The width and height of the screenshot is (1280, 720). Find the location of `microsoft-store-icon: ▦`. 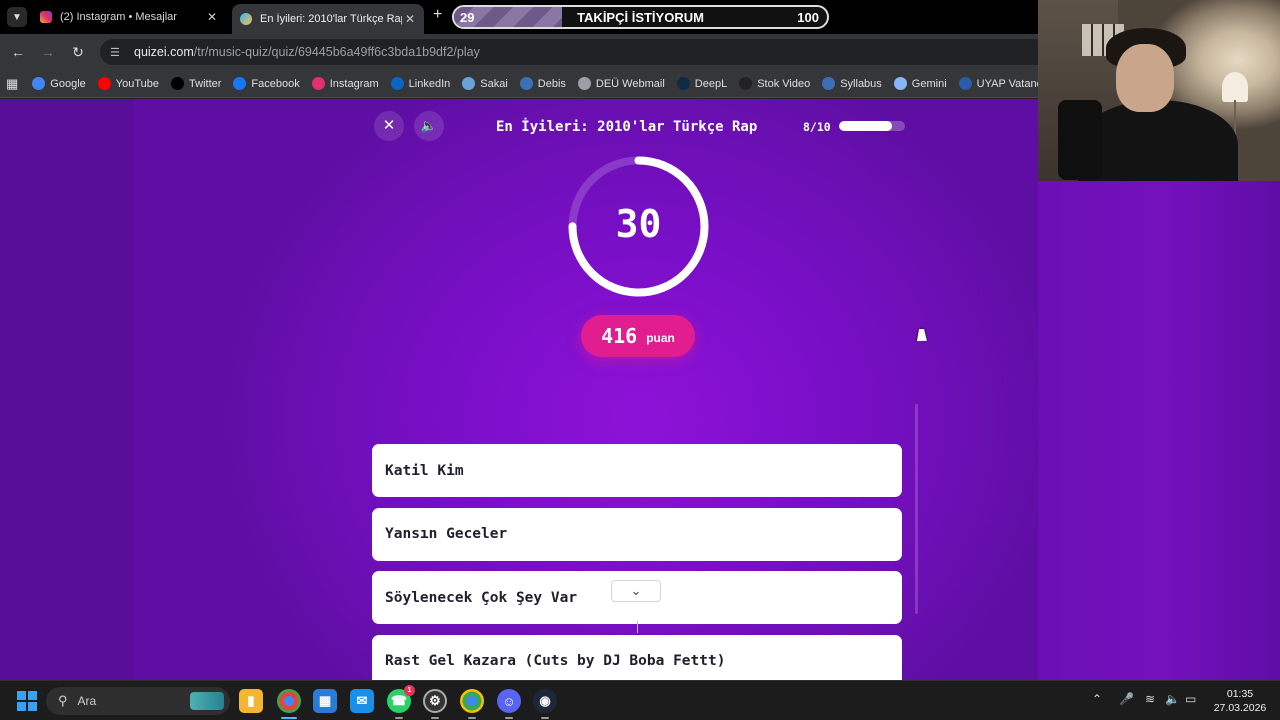

microsoft-store-icon: ▦ is located at coordinates (325, 701).